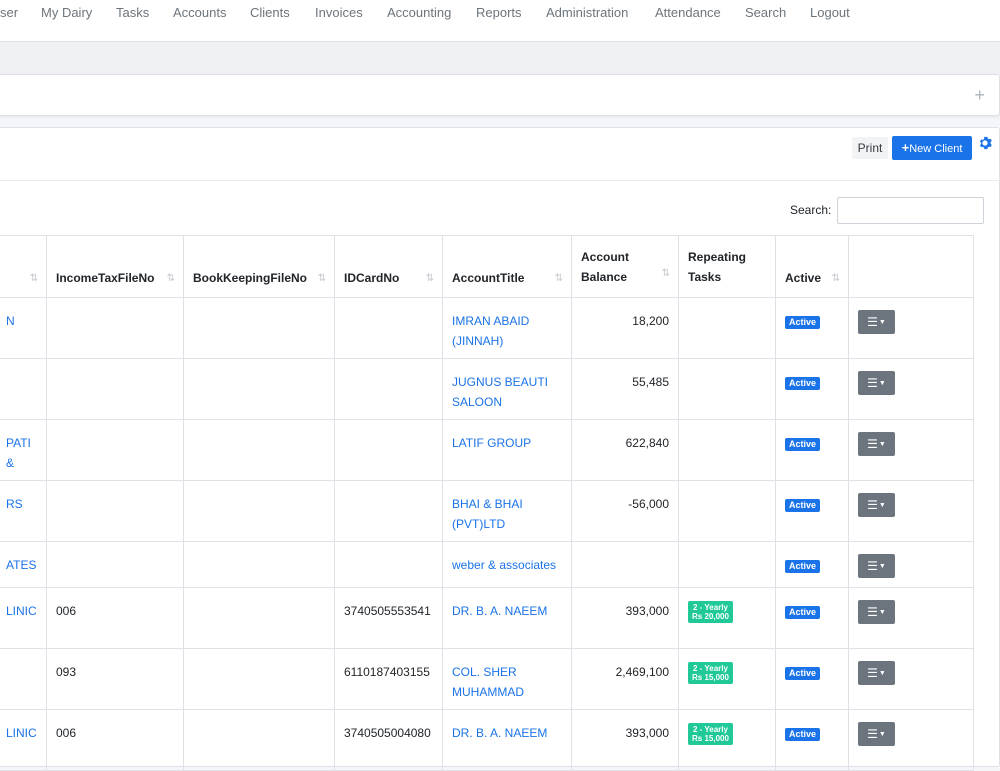 This screenshot has height=771, width=1000. What do you see at coordinates (199, 12) in the screenshot?
I see `nav-accounts: Accounts` at bounding box center [199, 12].